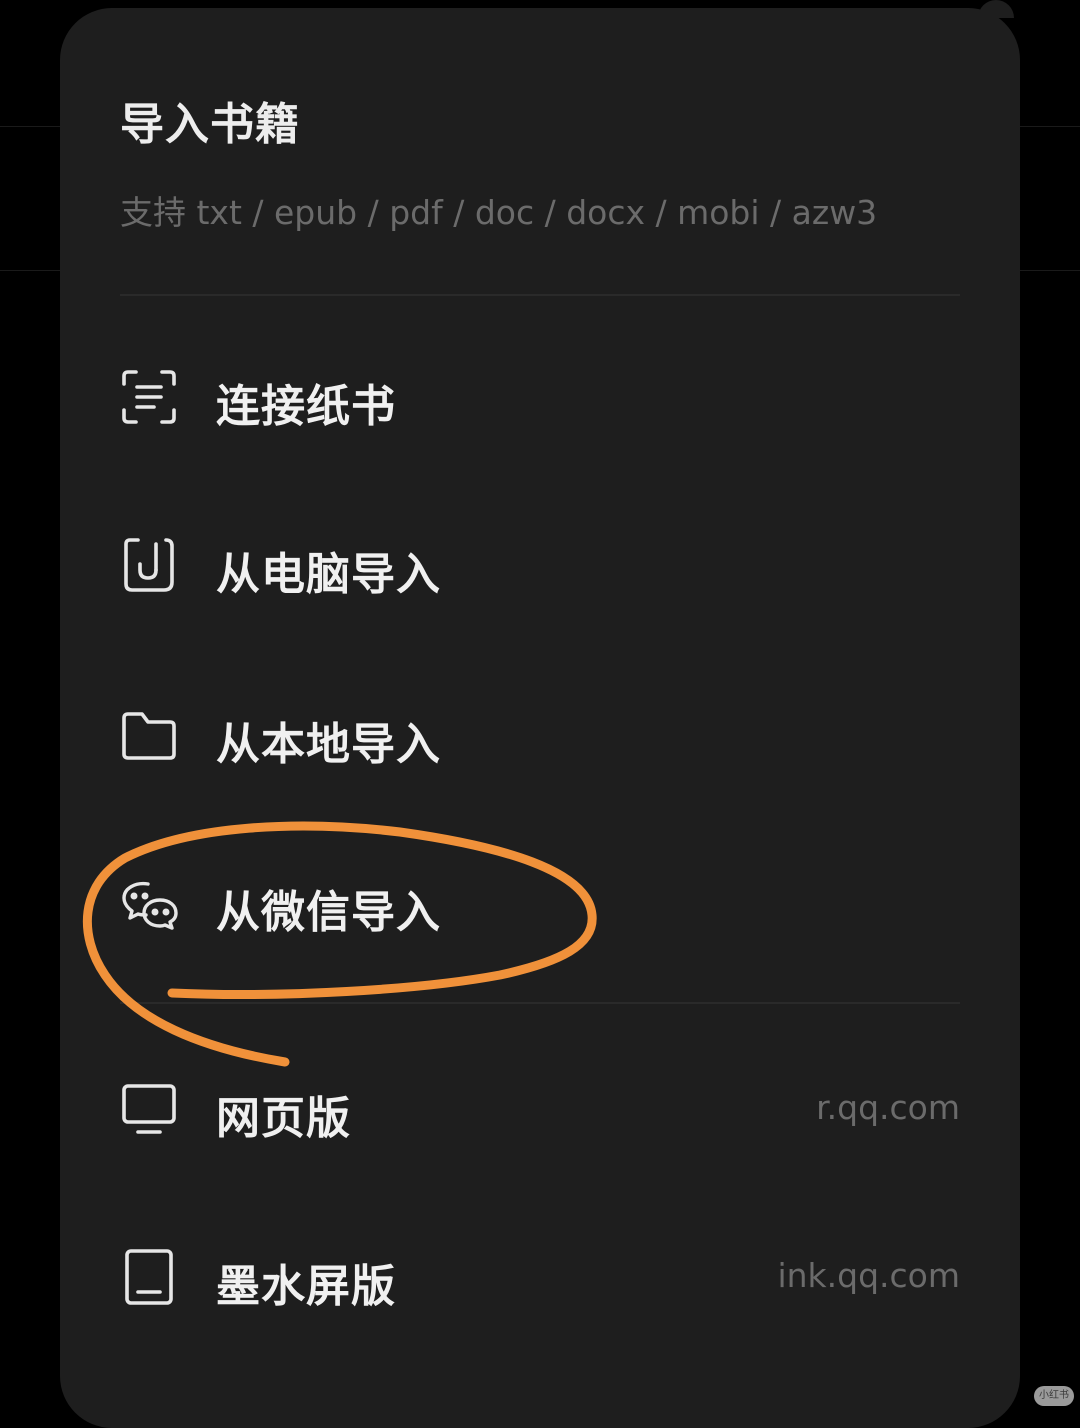  Describe the element at coordinates (328, 912) in the screenshot. I see `menu-item-label: 从微信导入` at that location.